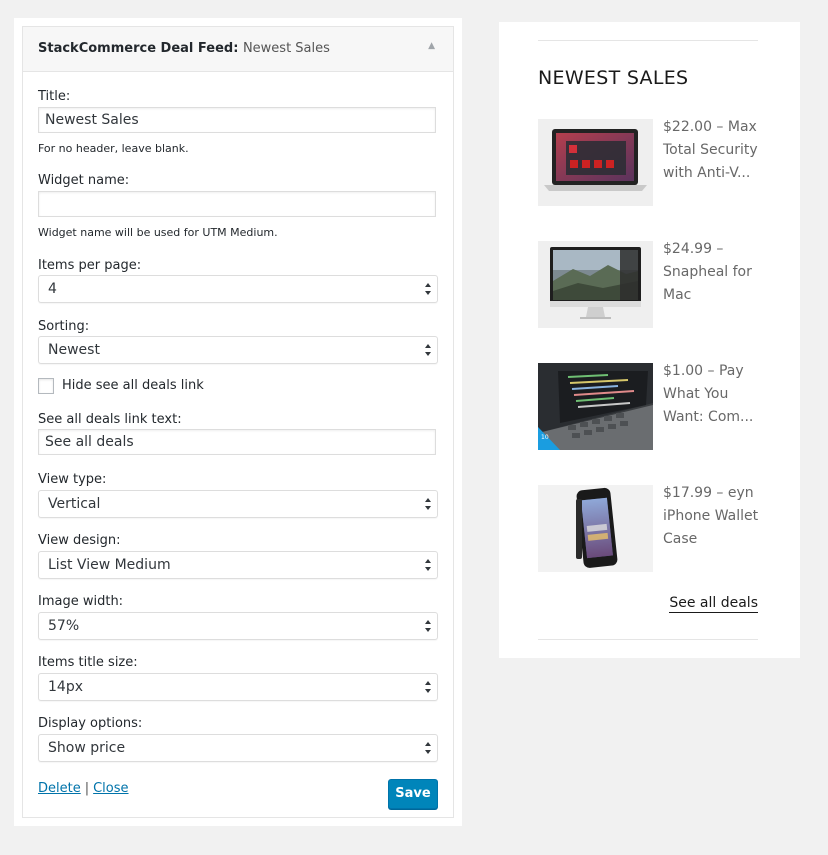 The height and width of the screenshot is (855, 828). What do you see at coordinates (431, 46) in the screenshot?
I see `collapse-arrow-icon: ▲` at bounding box center [431, 46].